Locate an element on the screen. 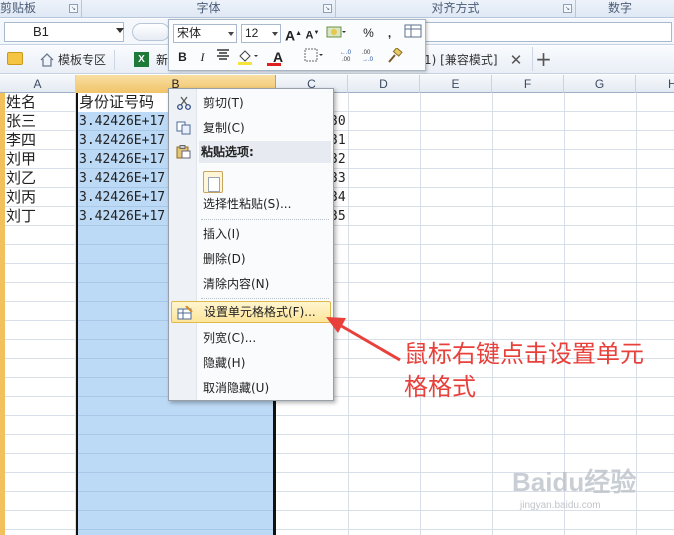 This screenshot has height=535, width=674. shrink-font-button: A▼ is located at coordinates (312, 33).